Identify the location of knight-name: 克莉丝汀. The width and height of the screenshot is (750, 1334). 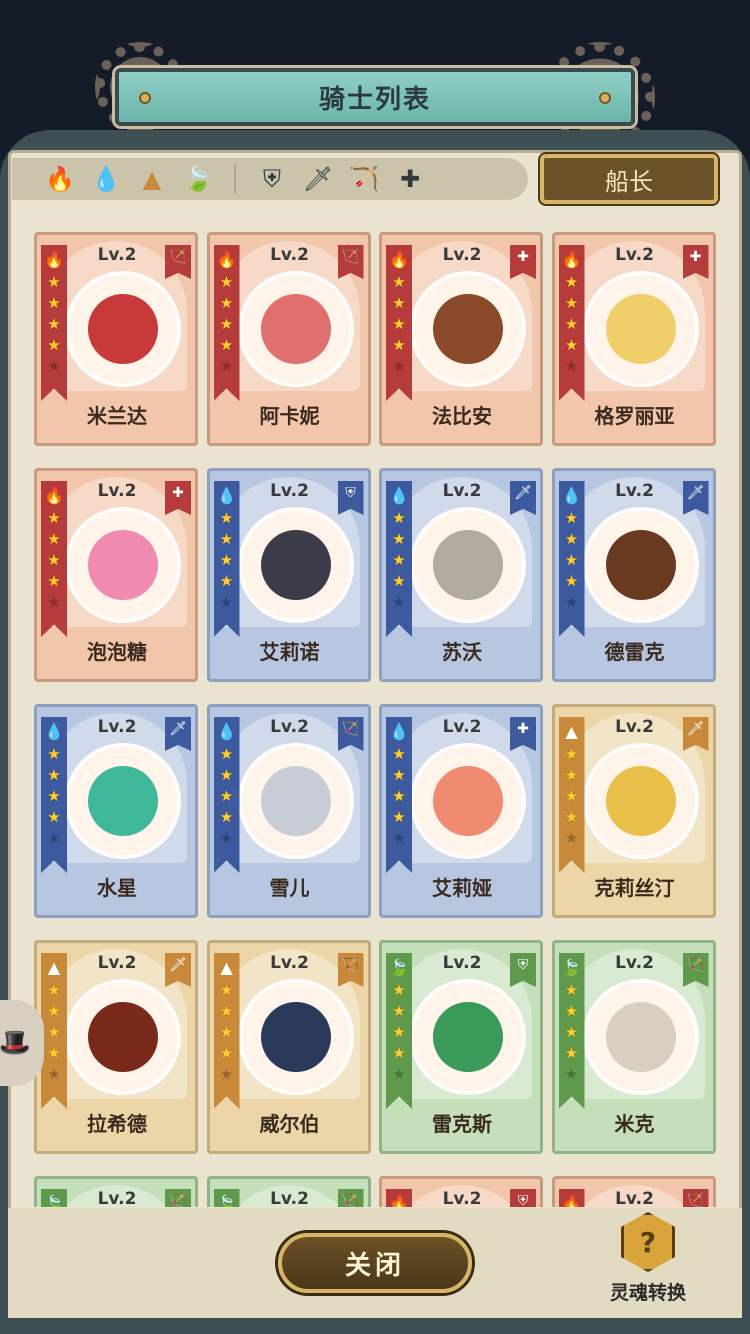
(634, 888).